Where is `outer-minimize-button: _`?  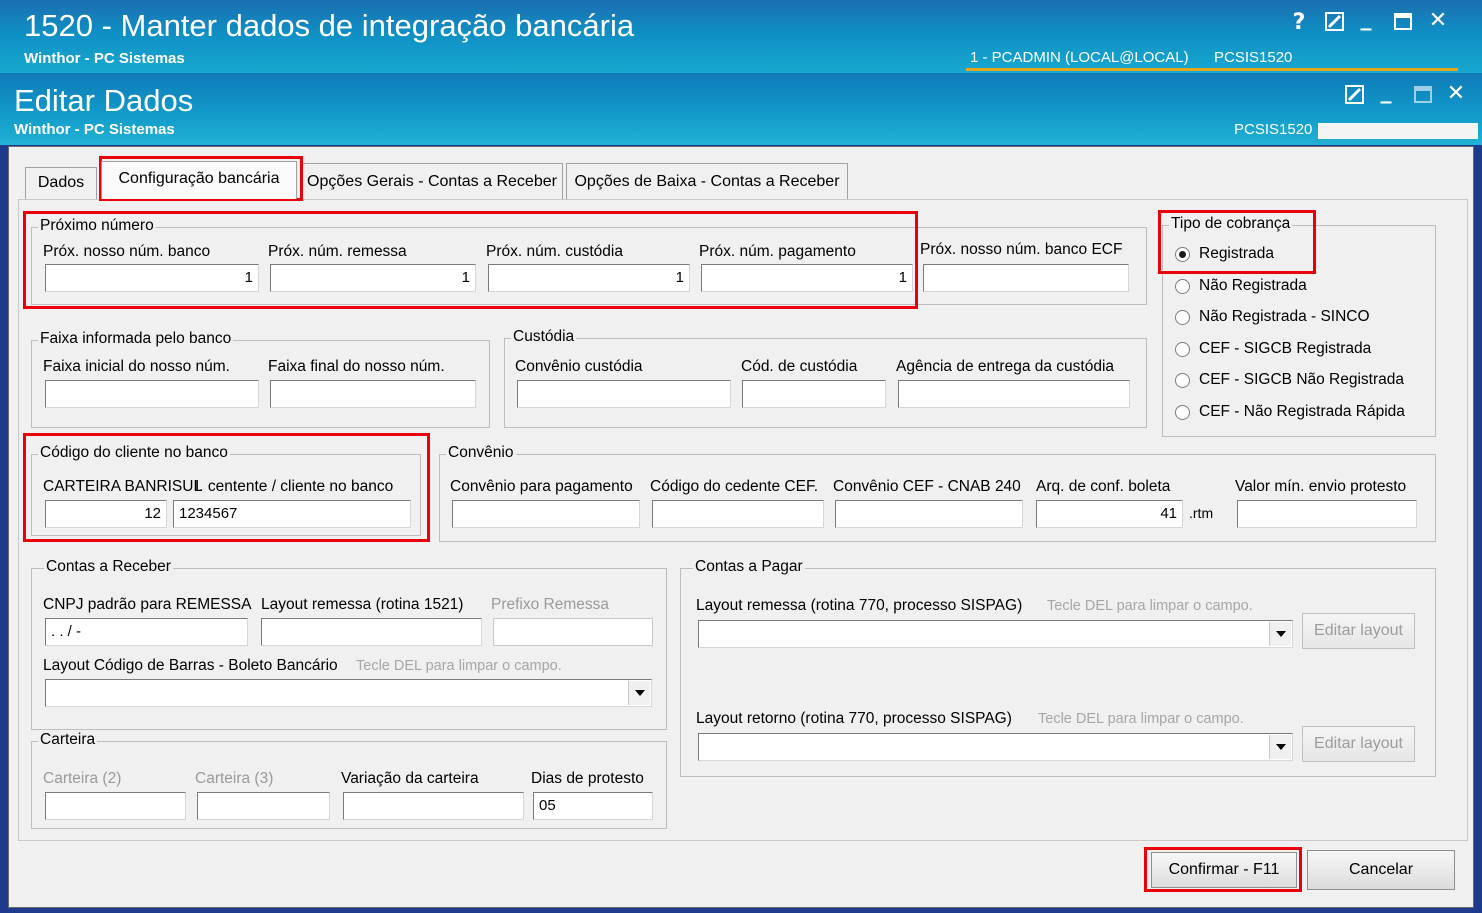
outer-minimize-button: _ is located at coordinates (1366, 18).